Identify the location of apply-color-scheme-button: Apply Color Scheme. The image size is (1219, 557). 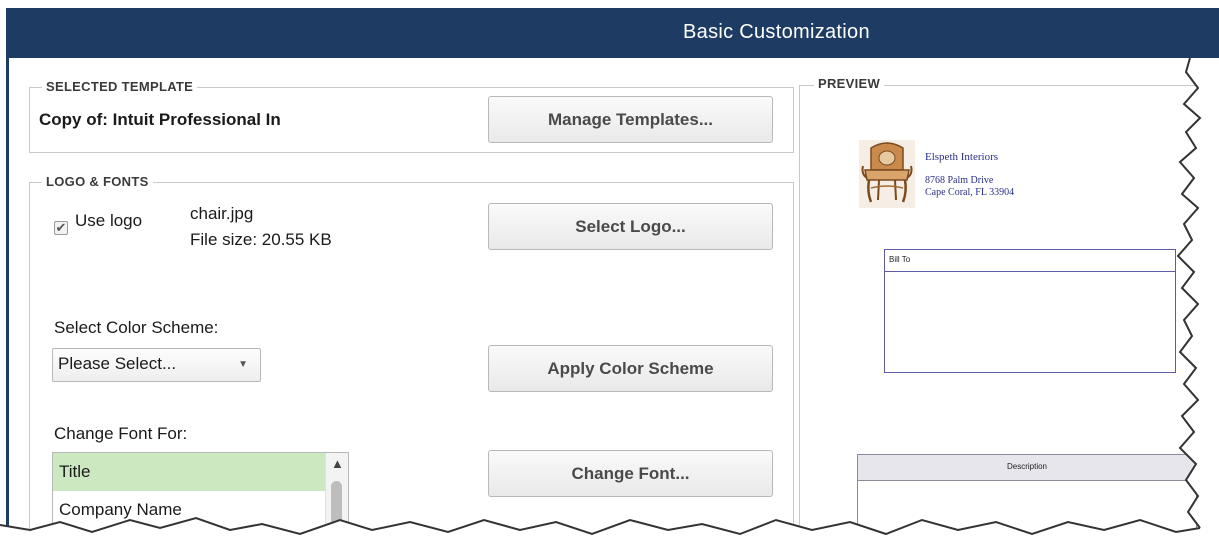
(630, 368).